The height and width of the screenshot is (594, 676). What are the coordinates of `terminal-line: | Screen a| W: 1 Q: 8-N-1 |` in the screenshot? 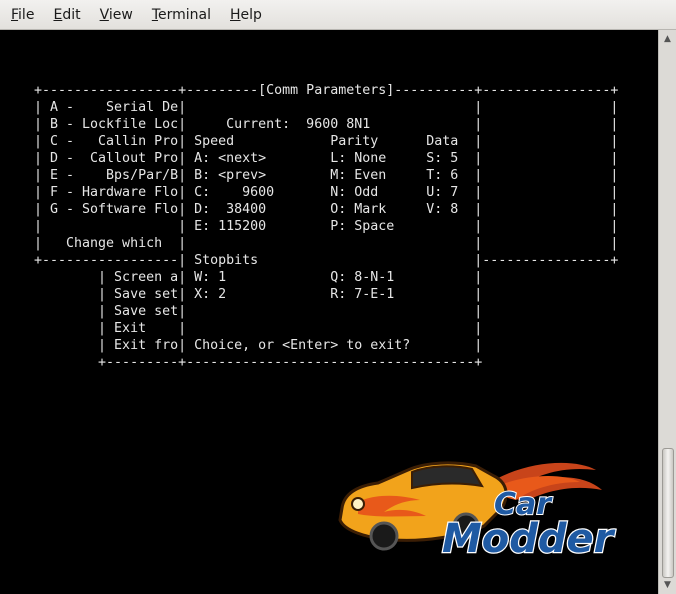 It's located at (258, 277).